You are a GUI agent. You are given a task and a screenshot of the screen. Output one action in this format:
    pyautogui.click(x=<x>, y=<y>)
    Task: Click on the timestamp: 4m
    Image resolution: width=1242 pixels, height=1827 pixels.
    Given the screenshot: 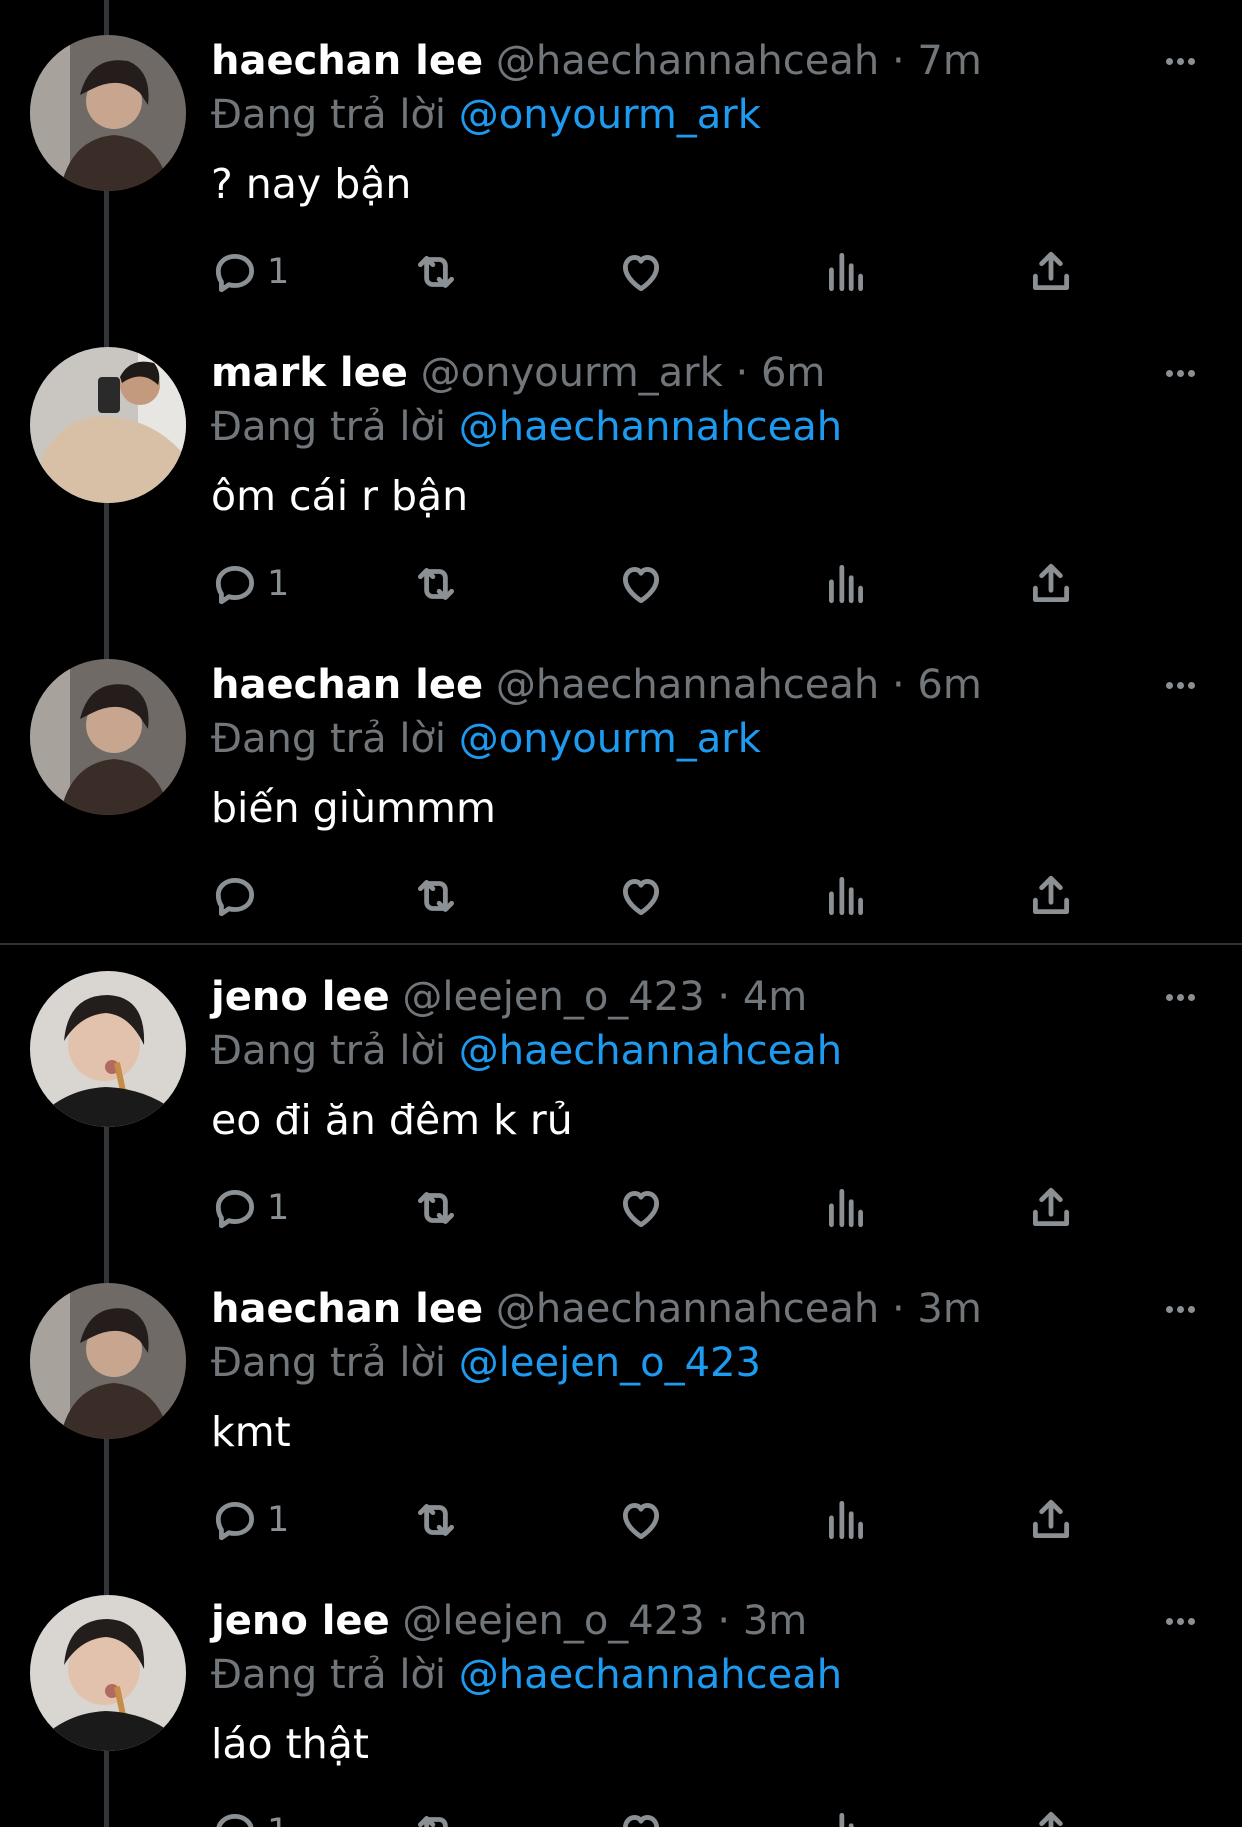 What is the action you would take?
    pyautogui.click(x=775, y=997)
    